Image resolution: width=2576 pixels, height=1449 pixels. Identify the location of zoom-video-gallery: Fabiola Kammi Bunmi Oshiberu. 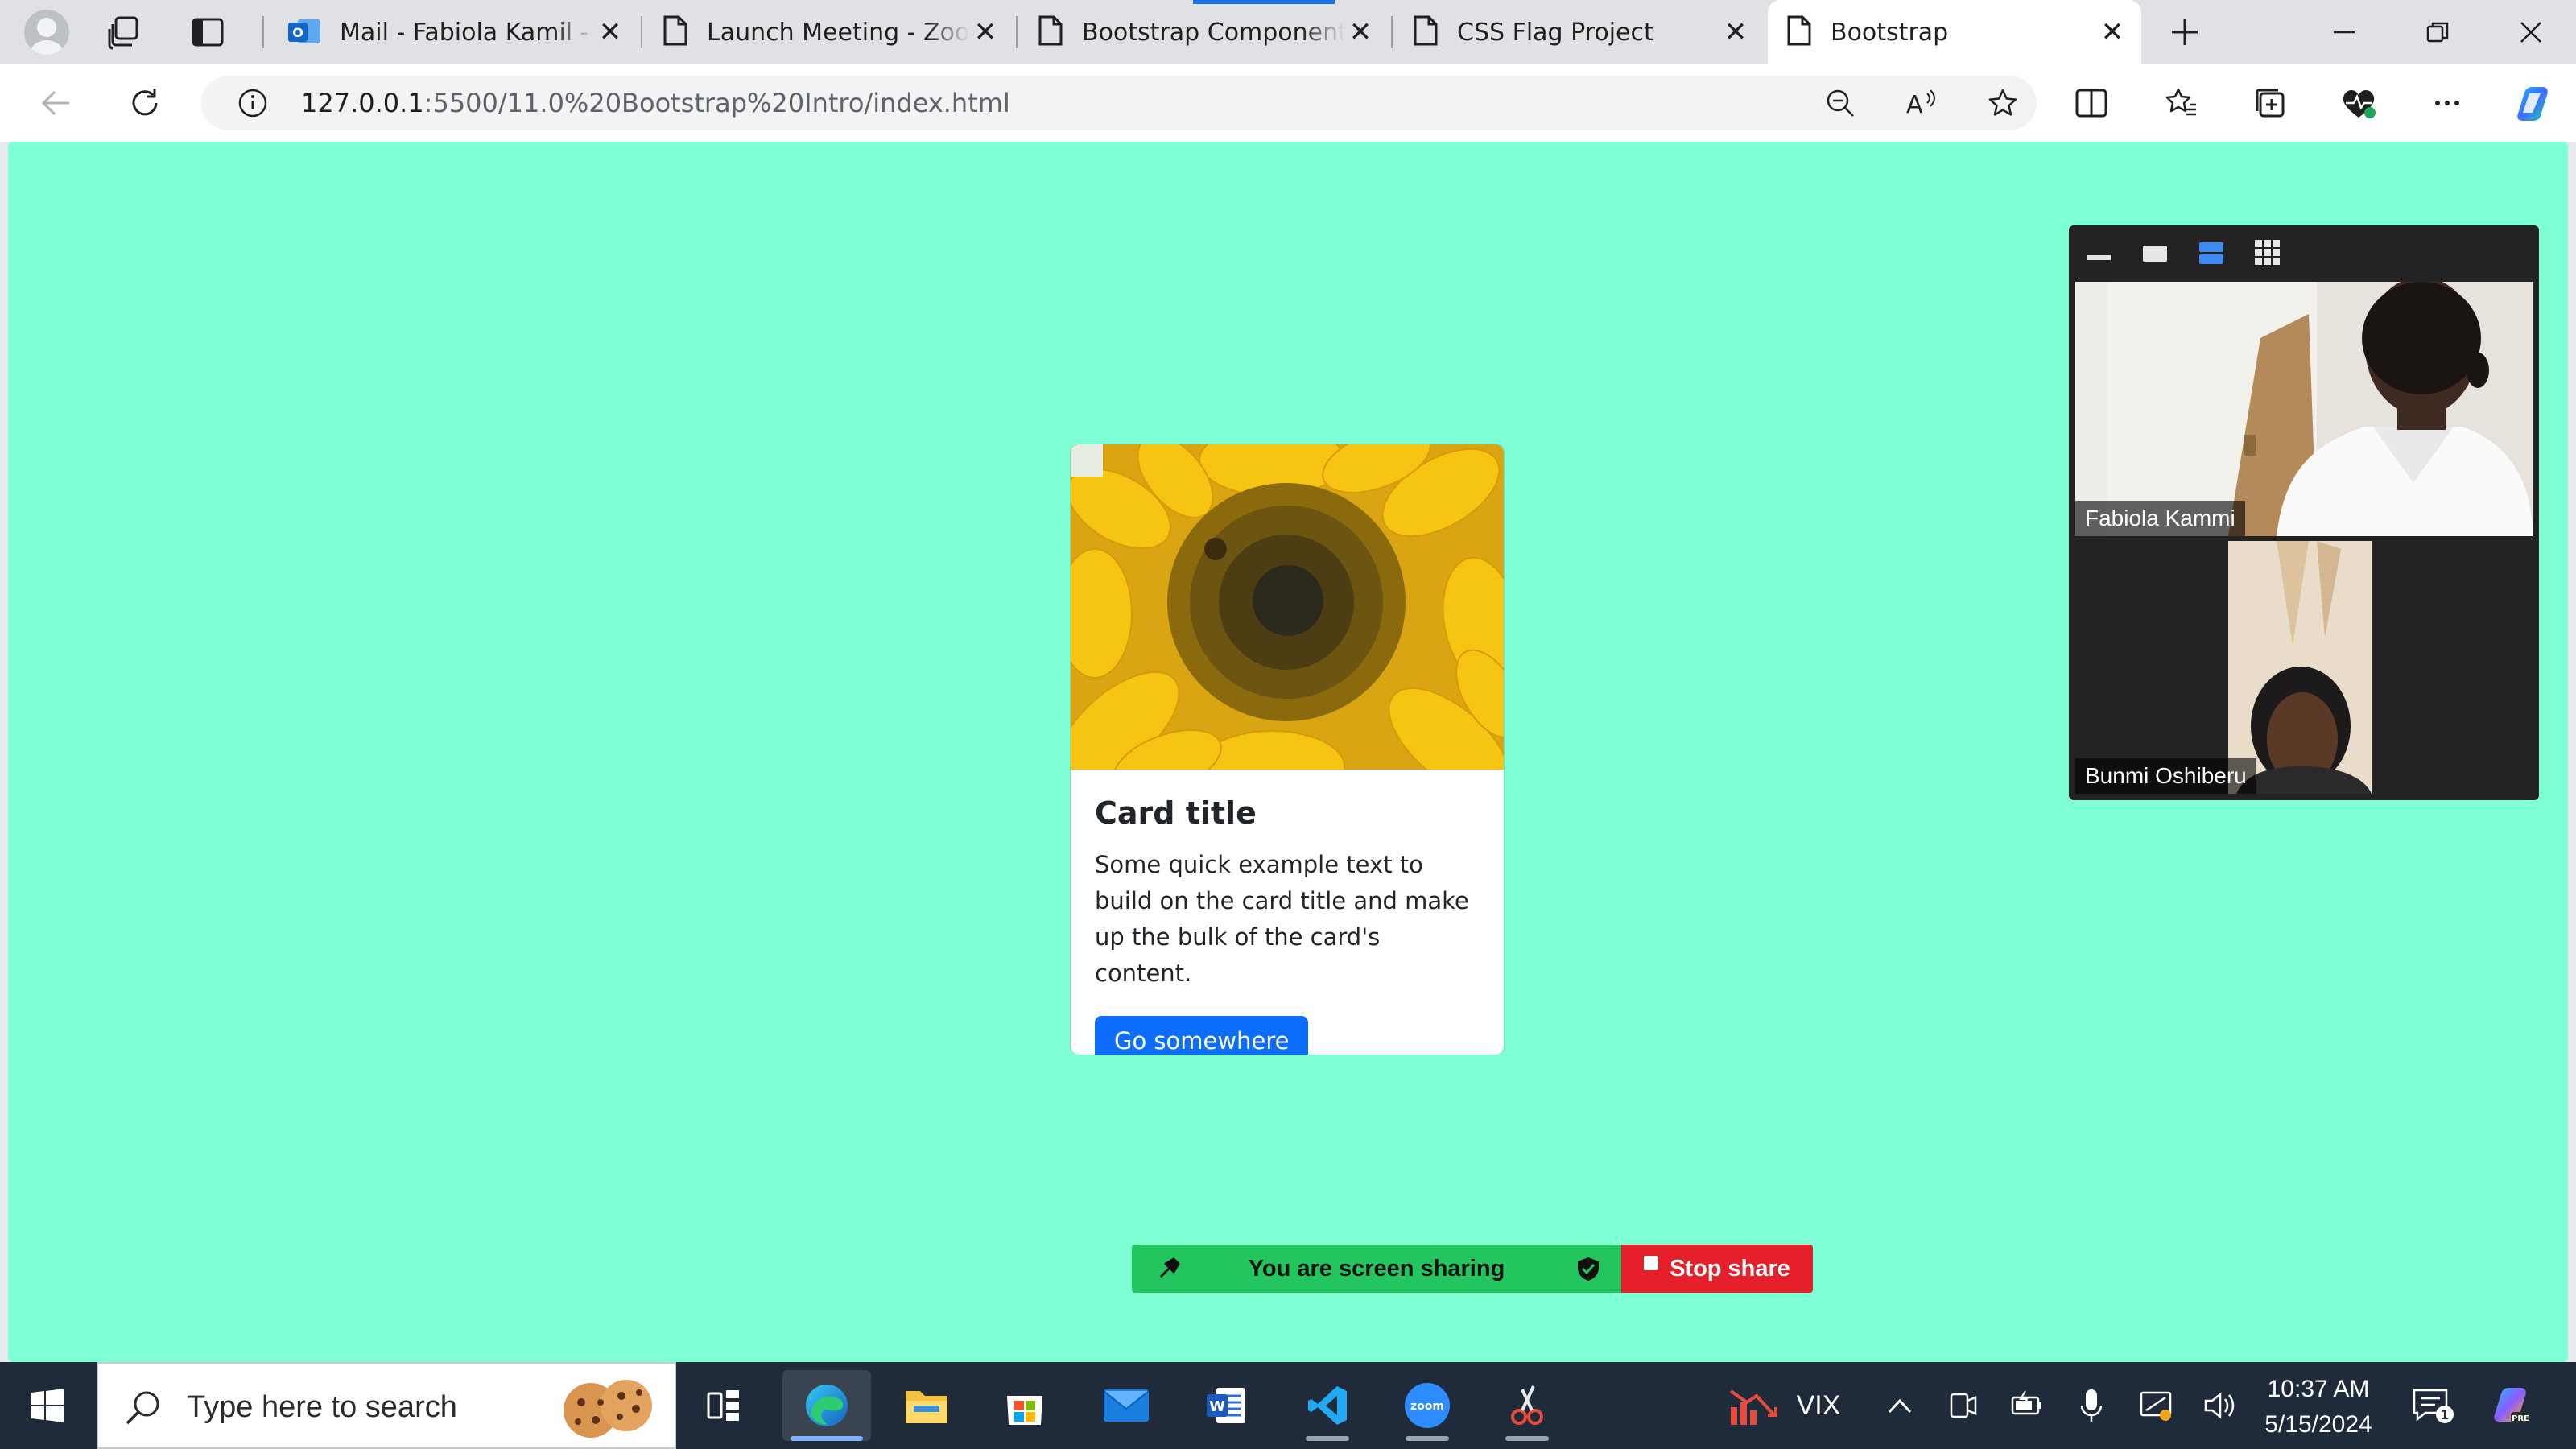
(2304, 512).